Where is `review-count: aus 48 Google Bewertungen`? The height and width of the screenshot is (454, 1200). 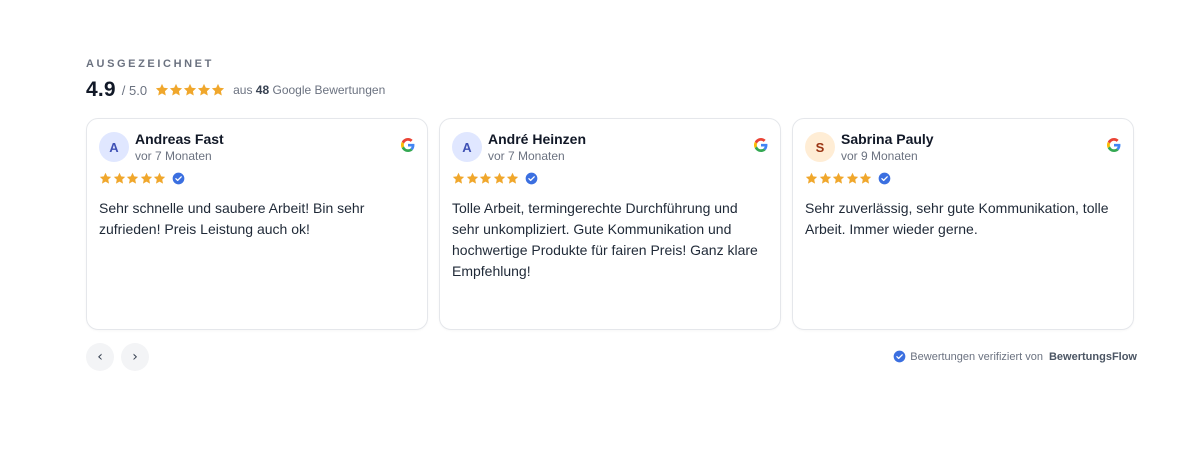
review-count: aus 48 Google Bewertungen is located at coordinates (309, 90).